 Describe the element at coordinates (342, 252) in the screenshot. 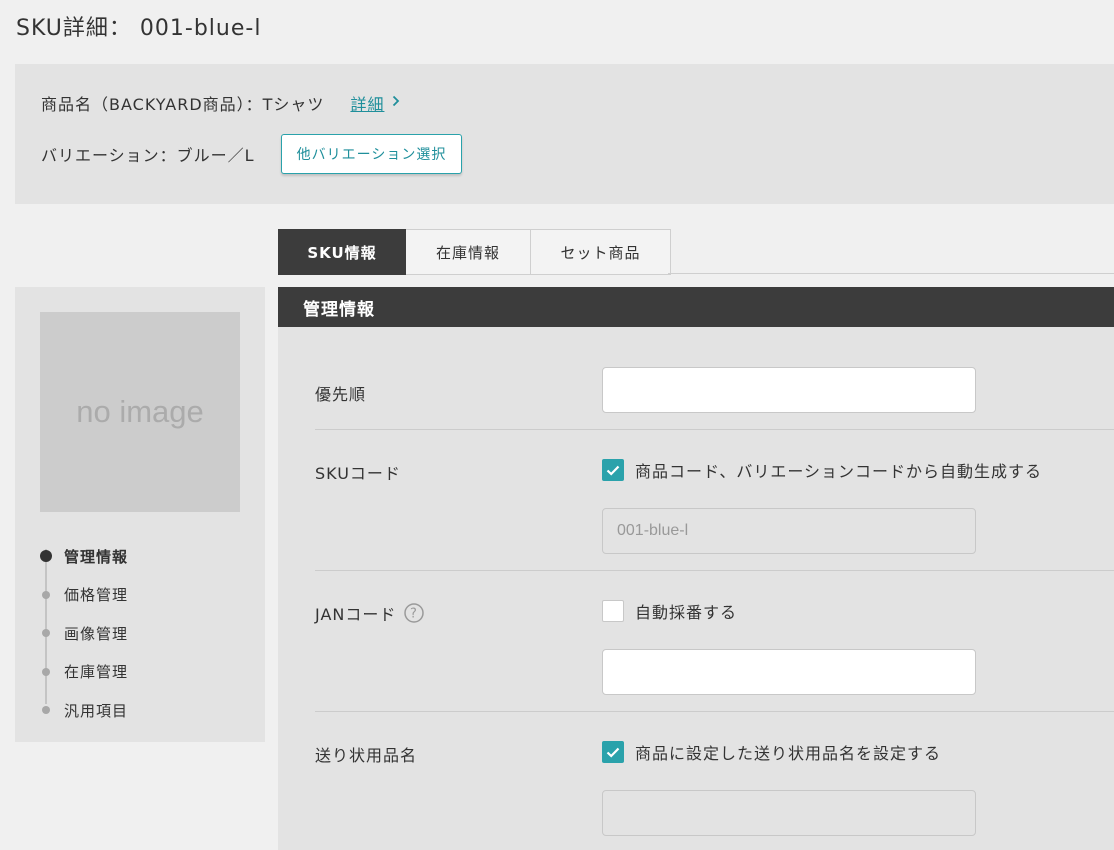

I see `tab-sku-info: SKU情報` at that location.